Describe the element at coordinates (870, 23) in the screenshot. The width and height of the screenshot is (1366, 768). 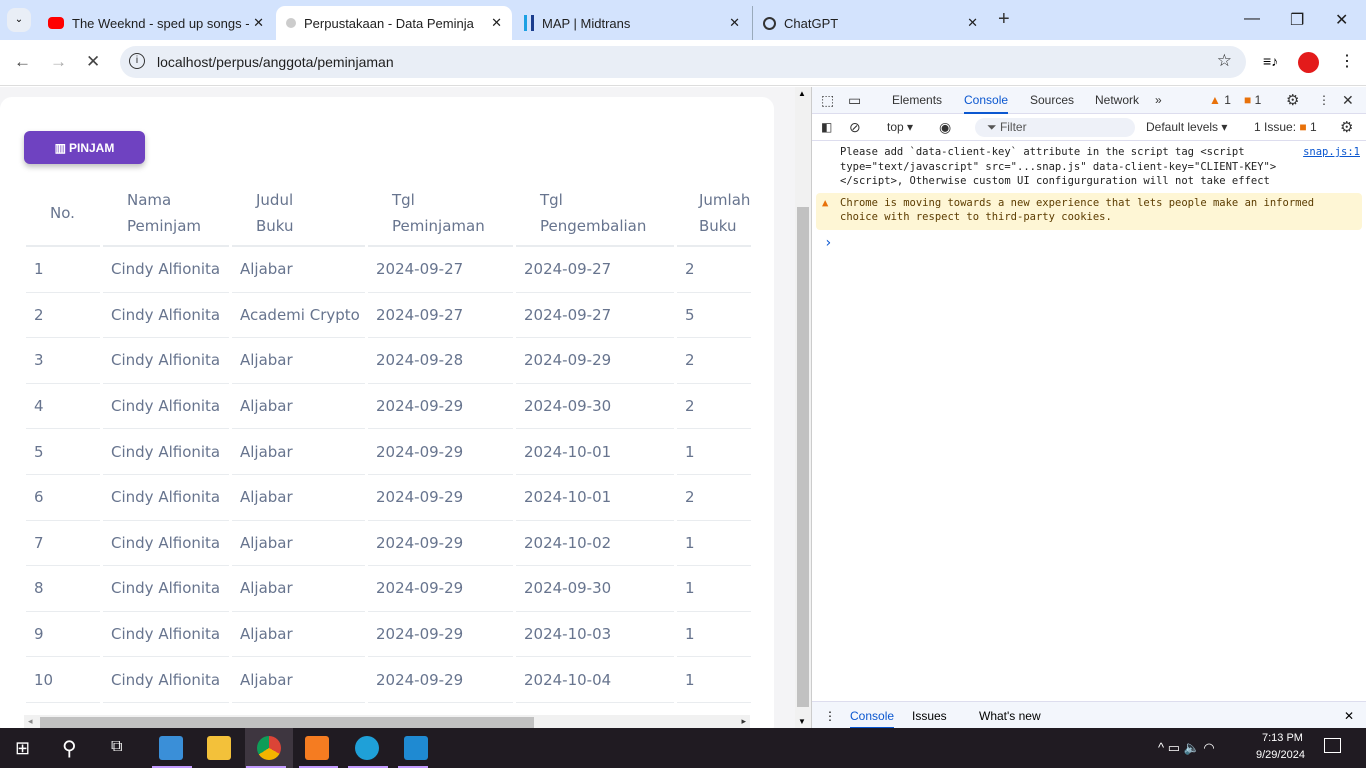
I see `tab-chatgpt: ChatGPT ✕` at that location.